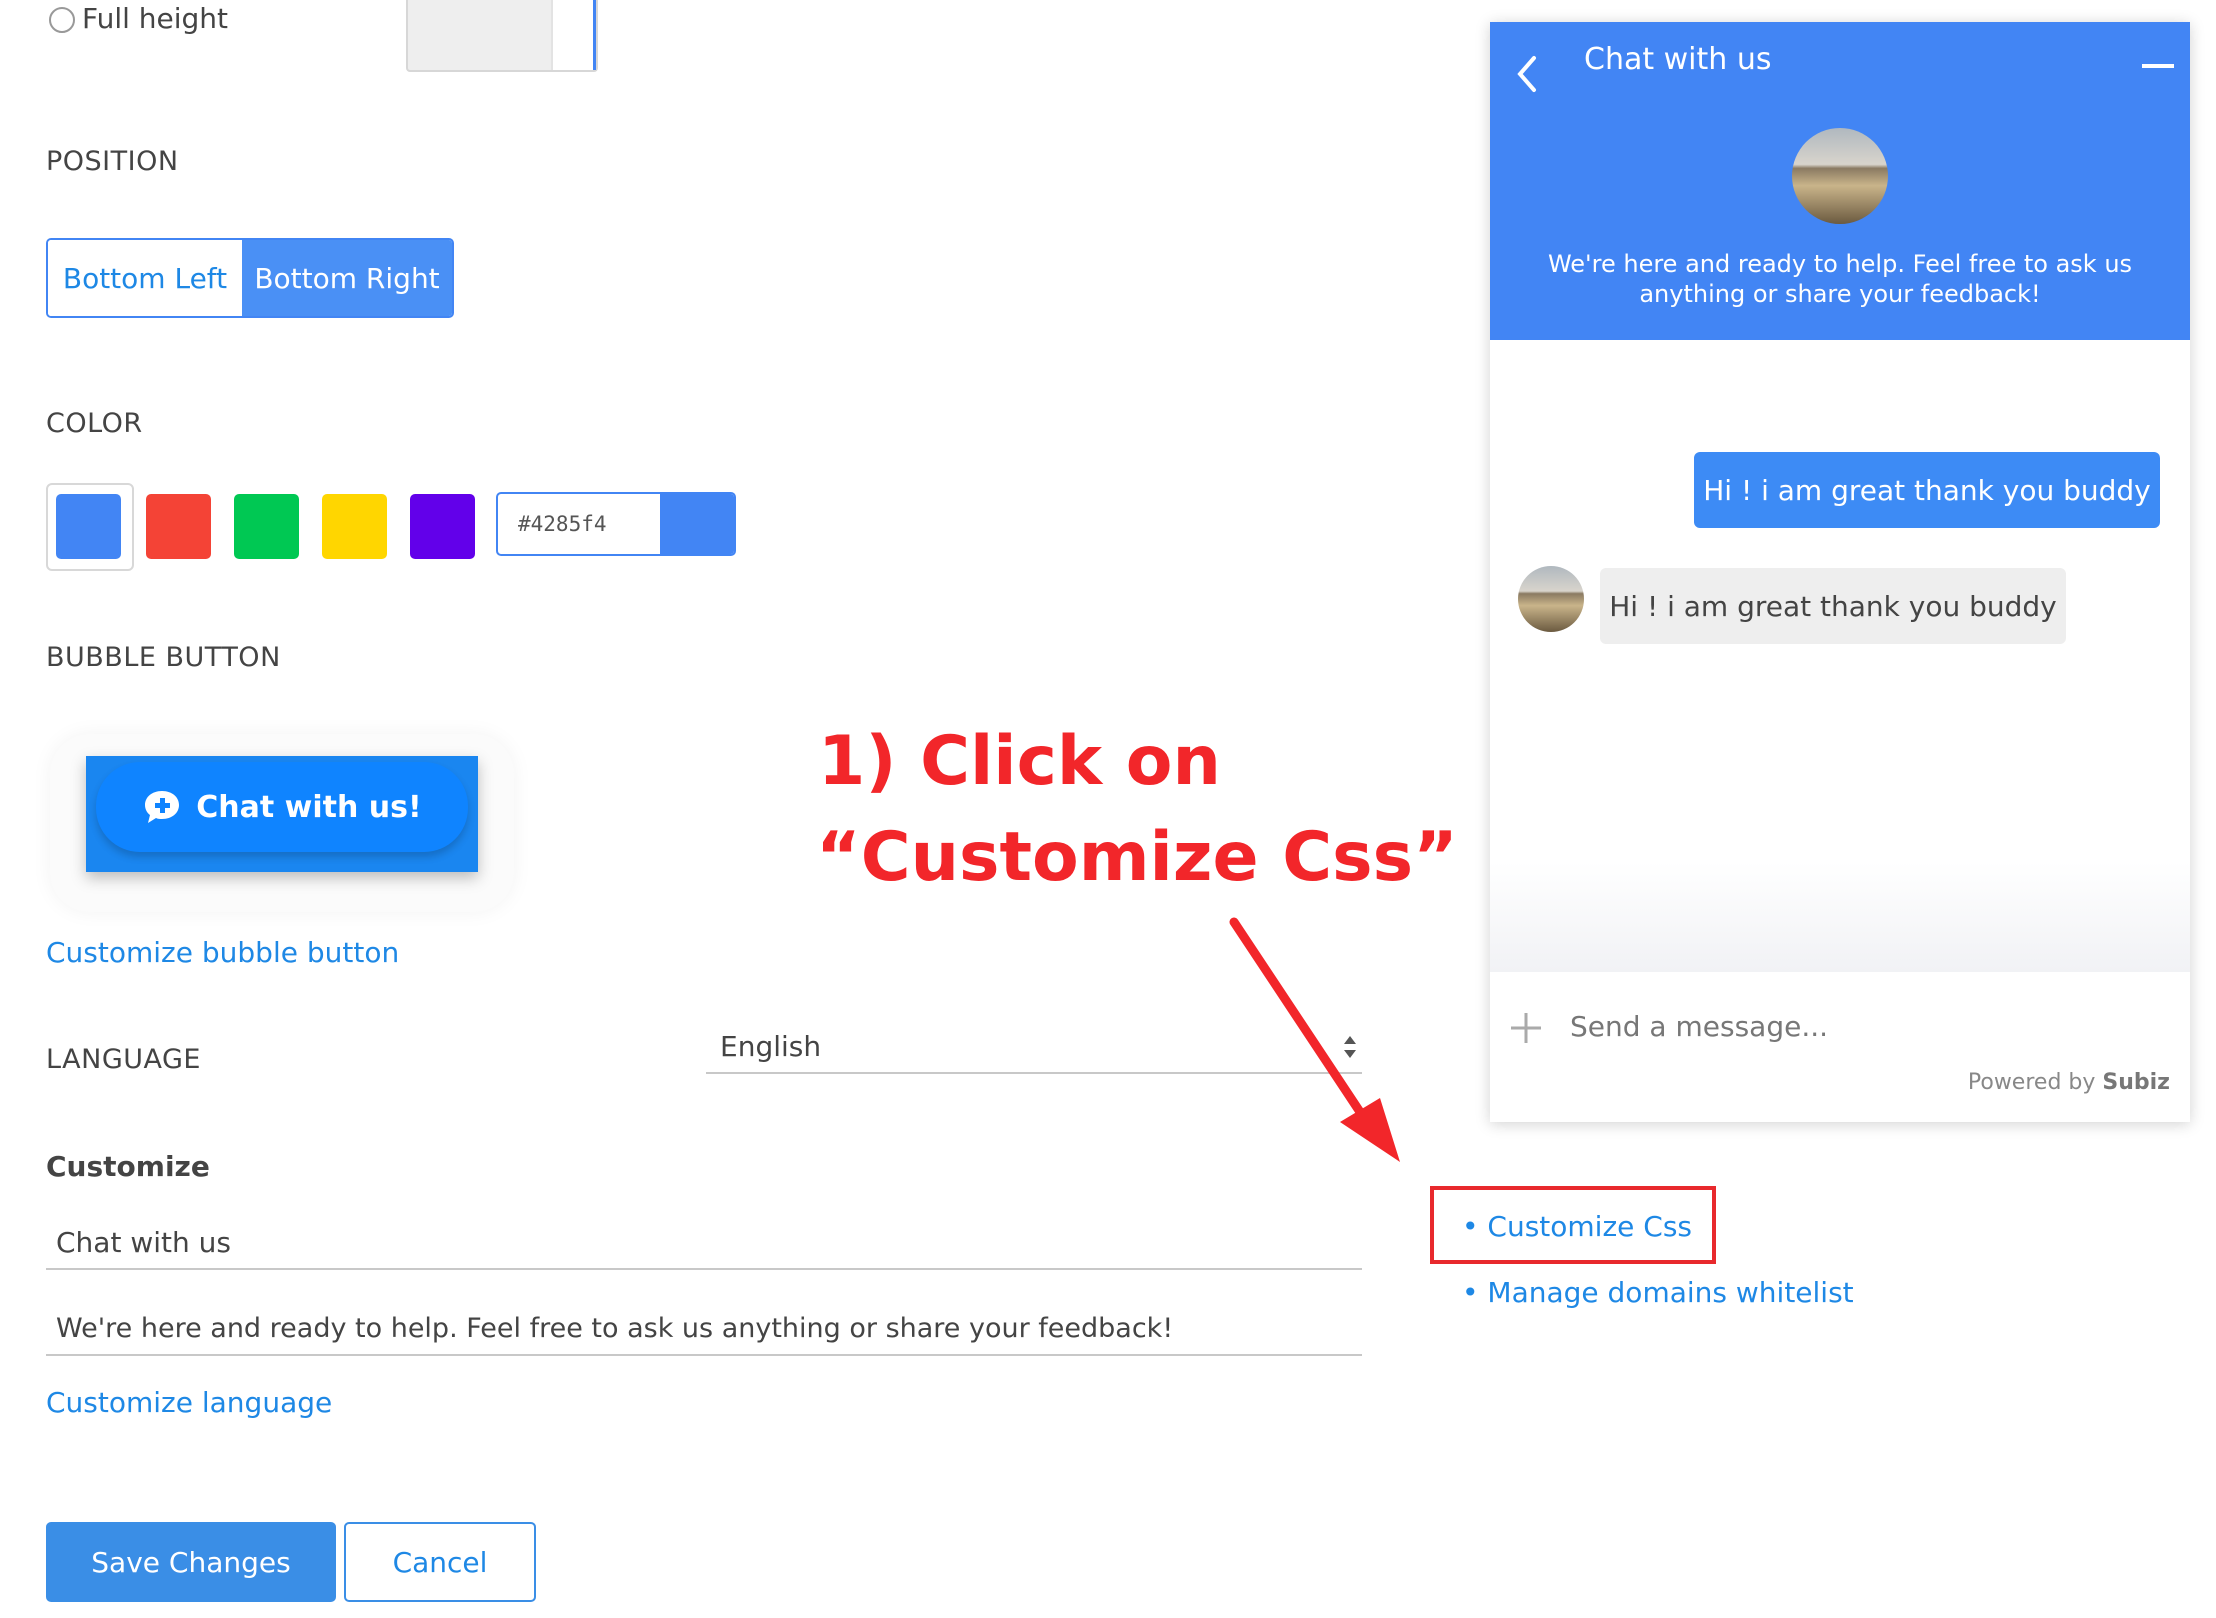 The width and height of the screenshot is (2216, 1618). Describe the element at coordinates (442, 526) in the screenshot. I see `color-swatch-purple` at that location.